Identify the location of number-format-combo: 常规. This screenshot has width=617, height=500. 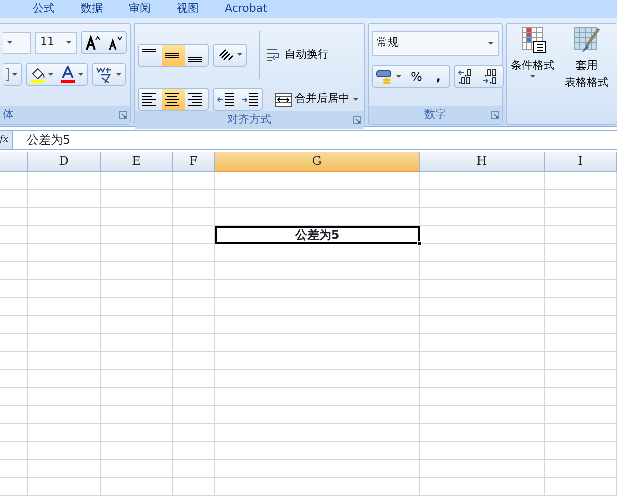
(435, 43).